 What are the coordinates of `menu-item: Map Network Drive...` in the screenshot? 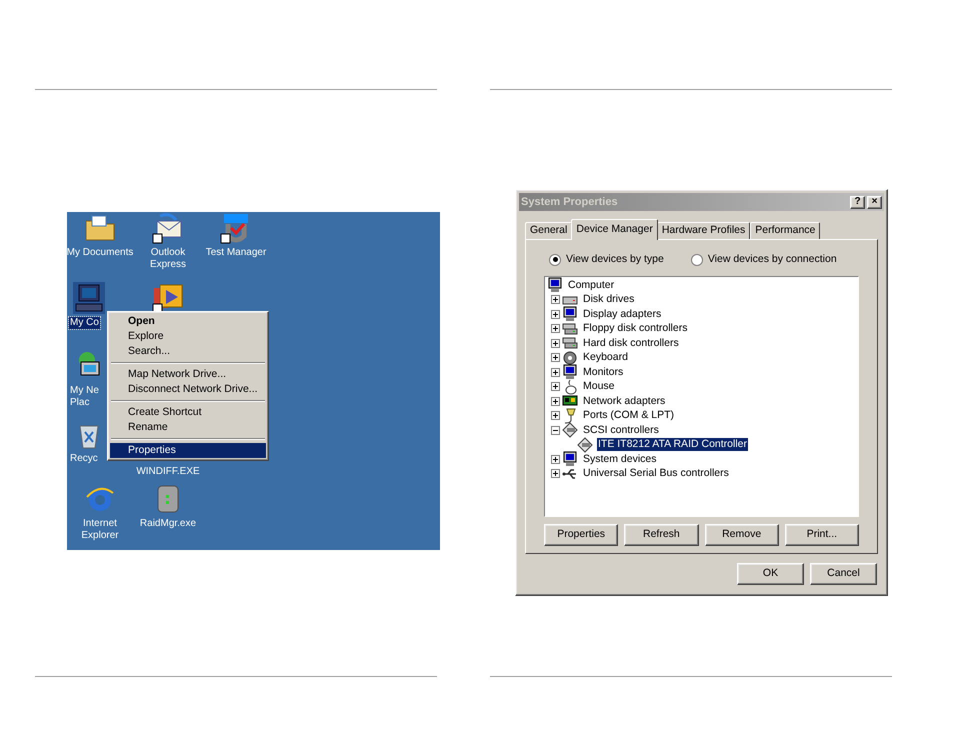 It's located at (188, 374).